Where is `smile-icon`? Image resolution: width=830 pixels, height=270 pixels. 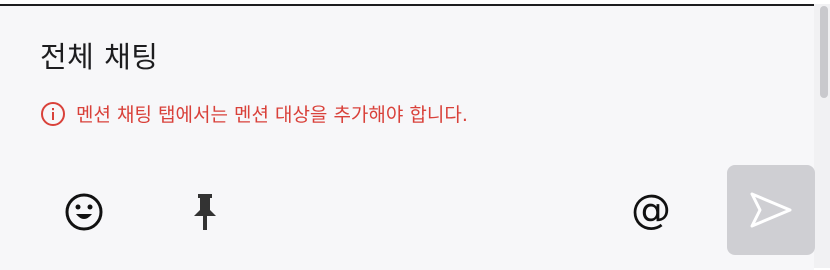
smile-icon is located at coordinates (84, 212).